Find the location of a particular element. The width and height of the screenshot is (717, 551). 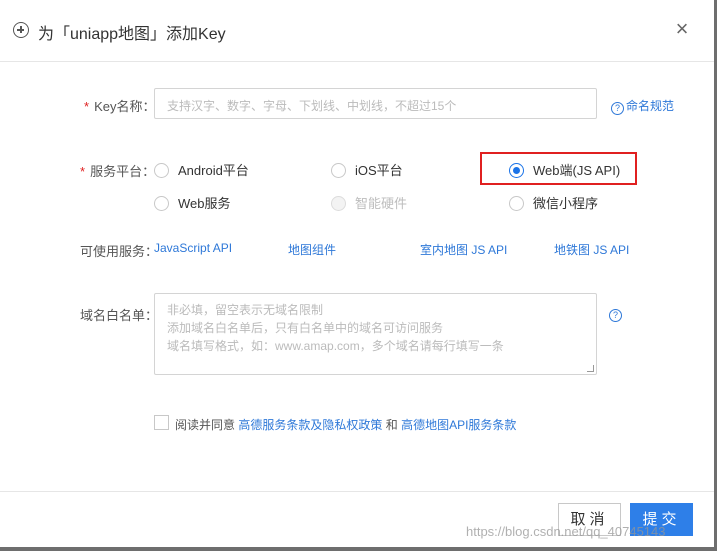

placeholder-line: 非必填，留空表示无域名限制 is located at coordinates (245, 310).